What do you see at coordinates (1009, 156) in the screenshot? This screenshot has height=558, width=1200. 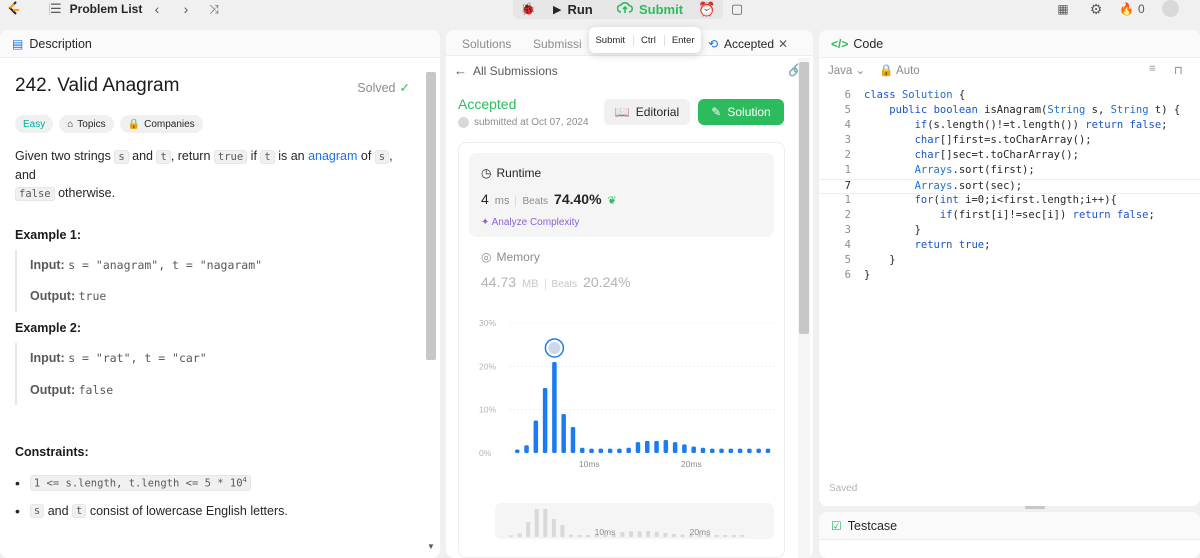 I see `code-line: 2 char[]sec=t.toCharArray();` at bounding box center [1009, 156].